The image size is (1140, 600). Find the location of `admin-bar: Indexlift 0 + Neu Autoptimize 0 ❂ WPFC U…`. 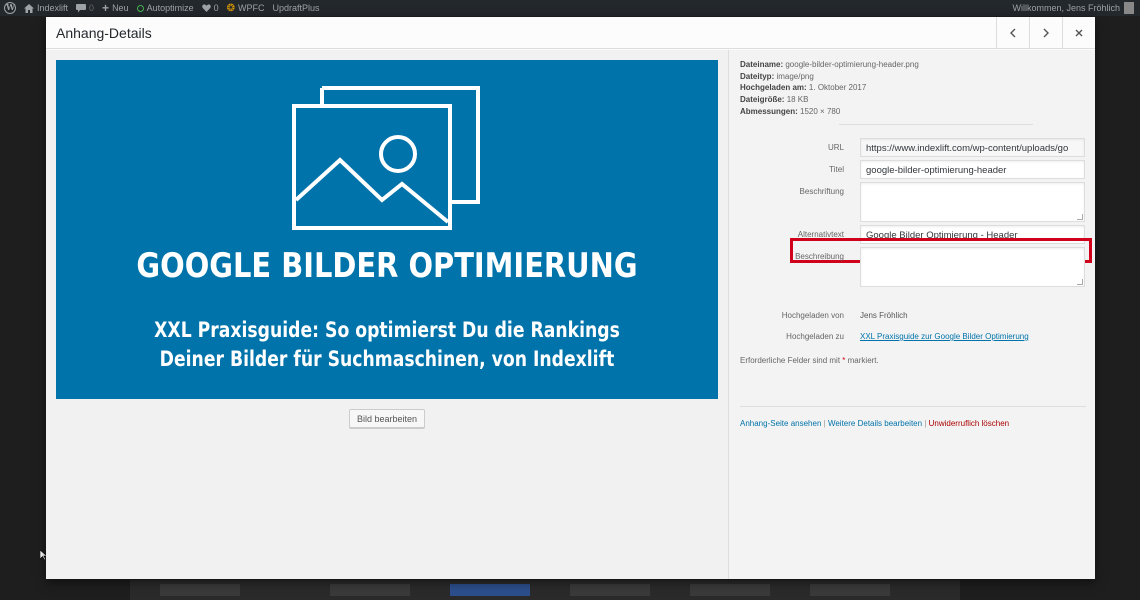

admin-bar: Indexlift 0 + Neu Autoptimize 0 ❂ WPFC U… is located at coordinates (570, 8).